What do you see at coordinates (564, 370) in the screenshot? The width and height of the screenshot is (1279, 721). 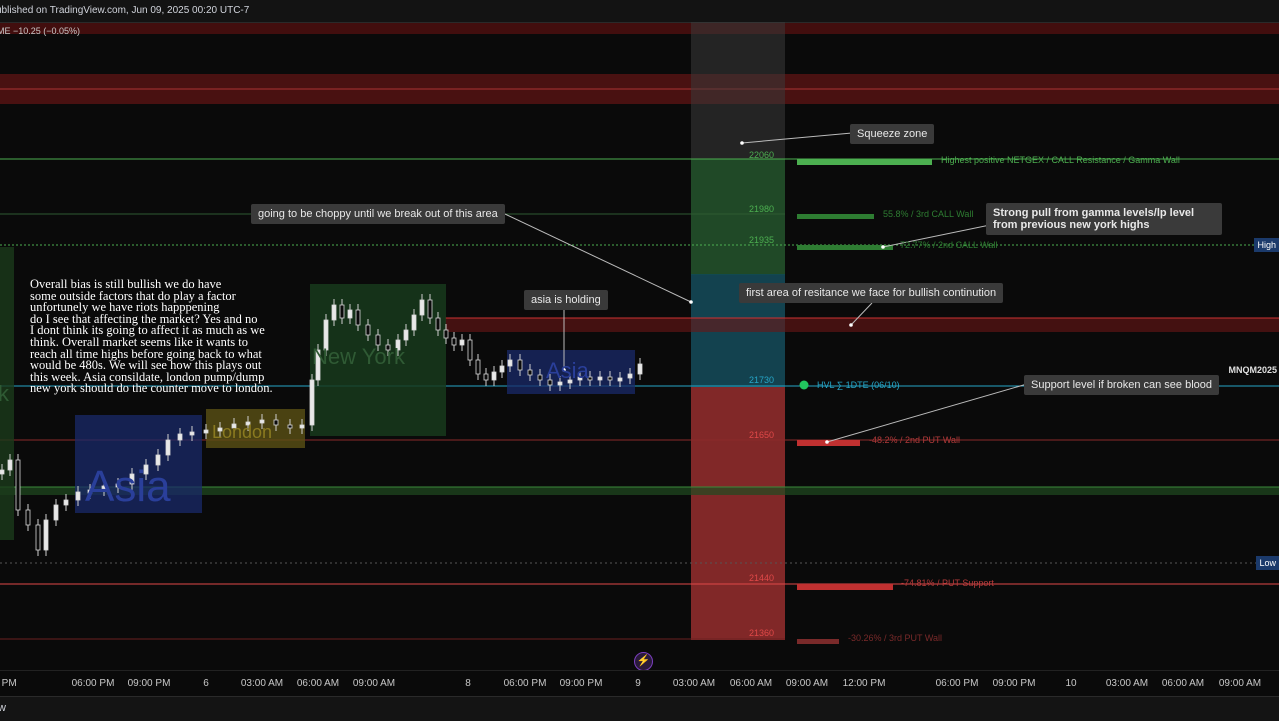 I see `leader-dot-asia-holding` at bounding box center [564, 370].